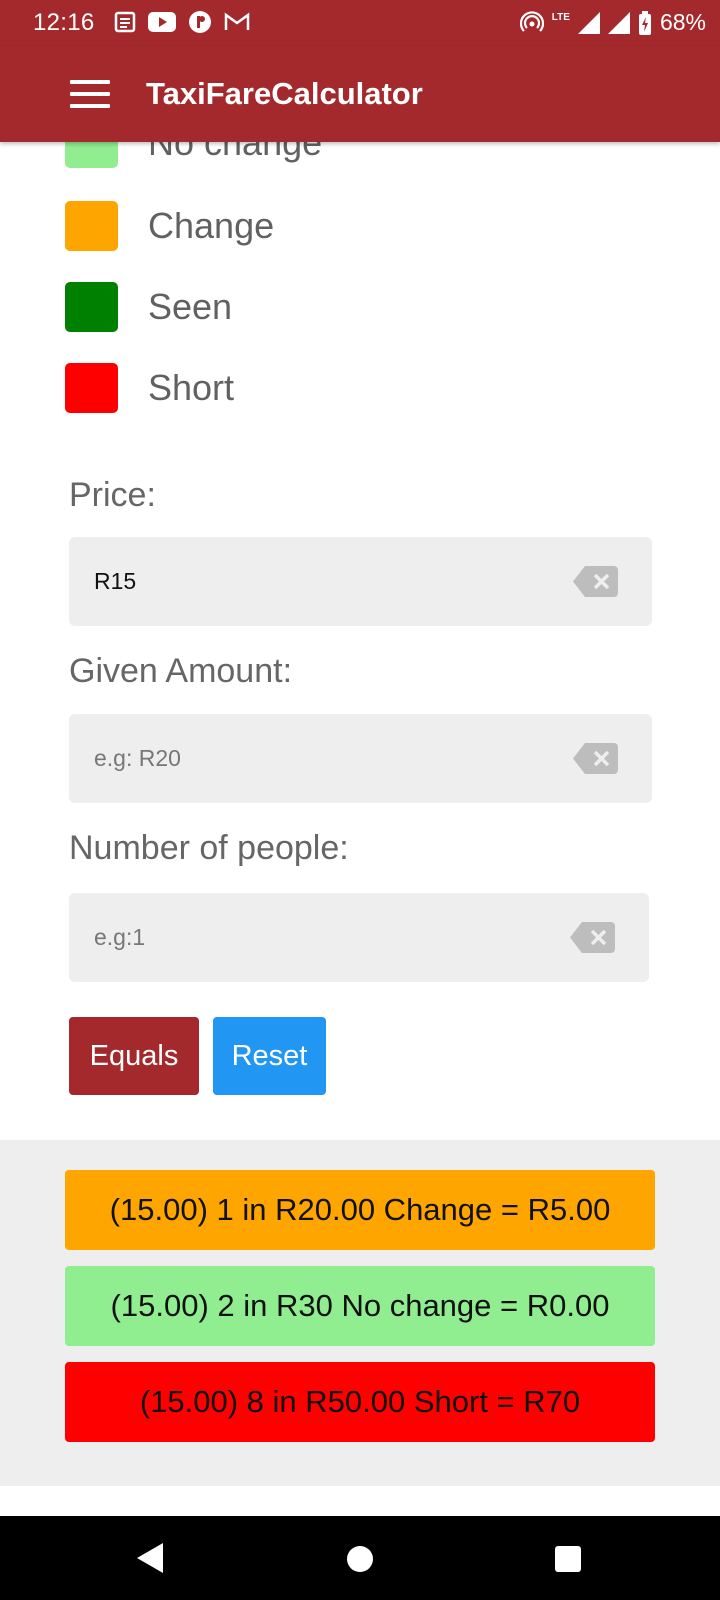  I want to click on back-icon, so click(151, 1558).